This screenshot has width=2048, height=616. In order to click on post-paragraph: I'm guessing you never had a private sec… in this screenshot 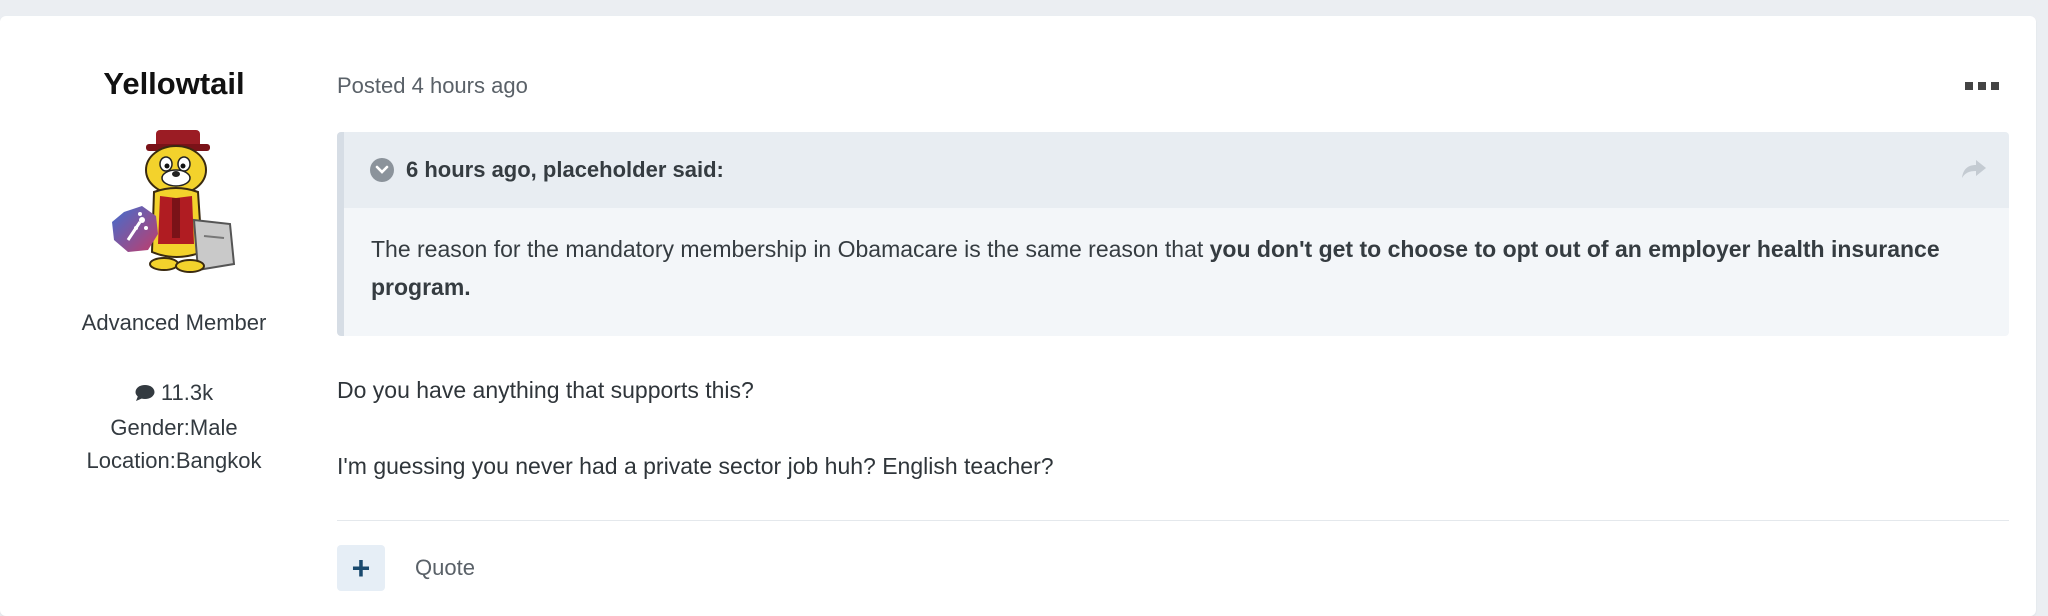, I will do `click(695, 466)`.